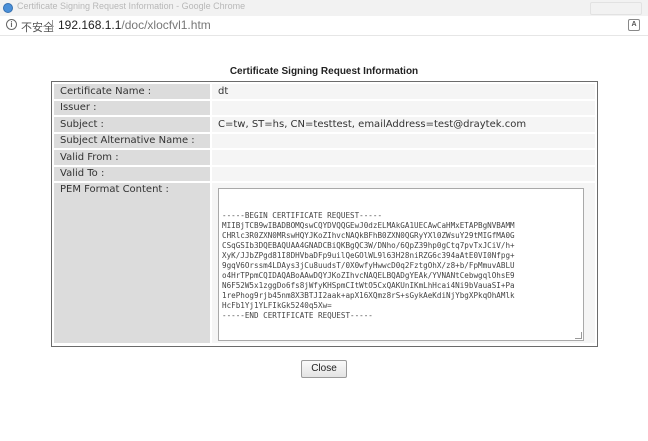 The height and width of the screenshot is (441, 648). I want to click on row-certificate-name: Certificate Name : dt, so click(324, 91).